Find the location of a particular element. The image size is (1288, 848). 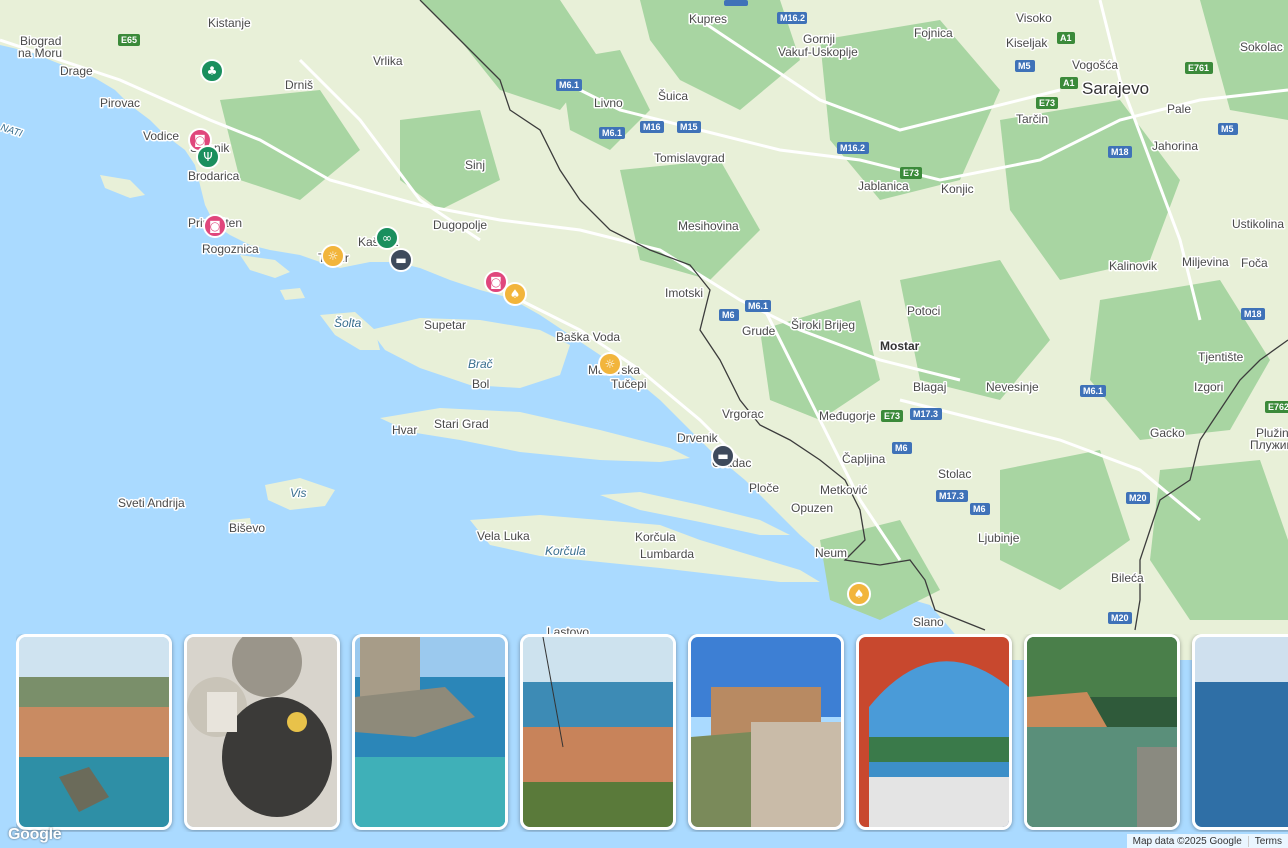

photo-coastal-town is located at coordinates (94, 732).